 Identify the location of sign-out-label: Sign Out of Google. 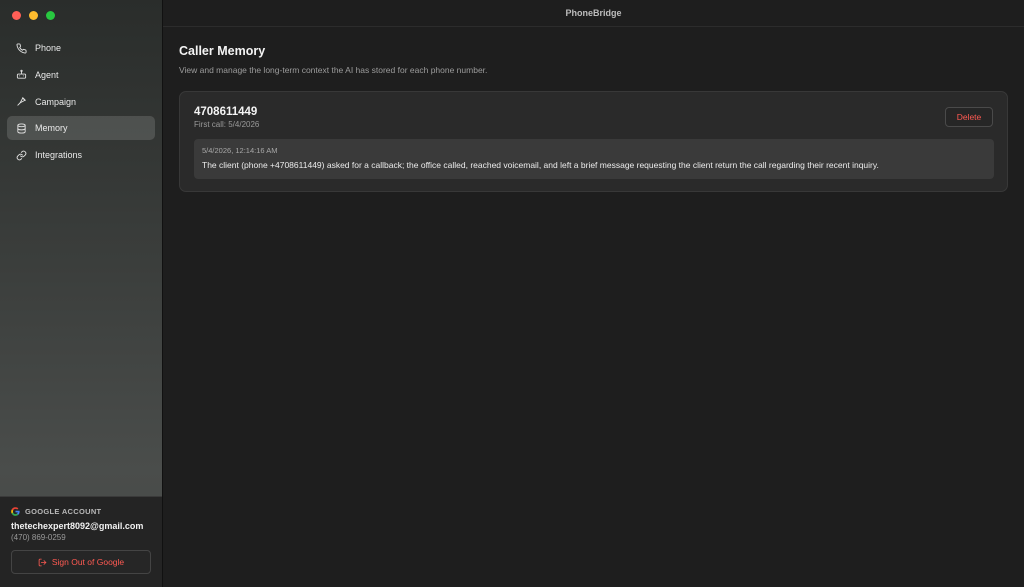
(88, 562).